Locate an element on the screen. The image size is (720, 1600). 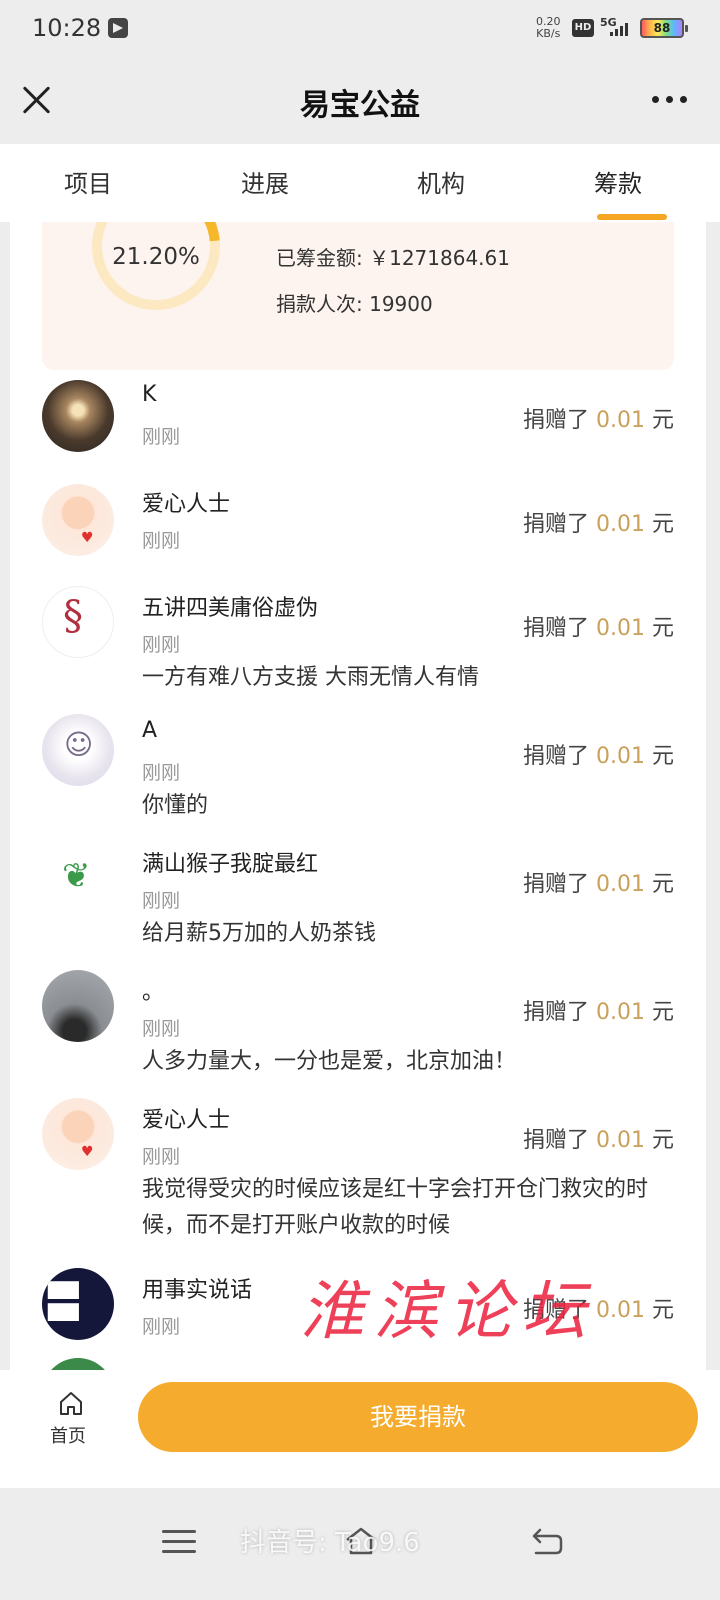
tab-project: 项目 is located at coordinates (88, 181).